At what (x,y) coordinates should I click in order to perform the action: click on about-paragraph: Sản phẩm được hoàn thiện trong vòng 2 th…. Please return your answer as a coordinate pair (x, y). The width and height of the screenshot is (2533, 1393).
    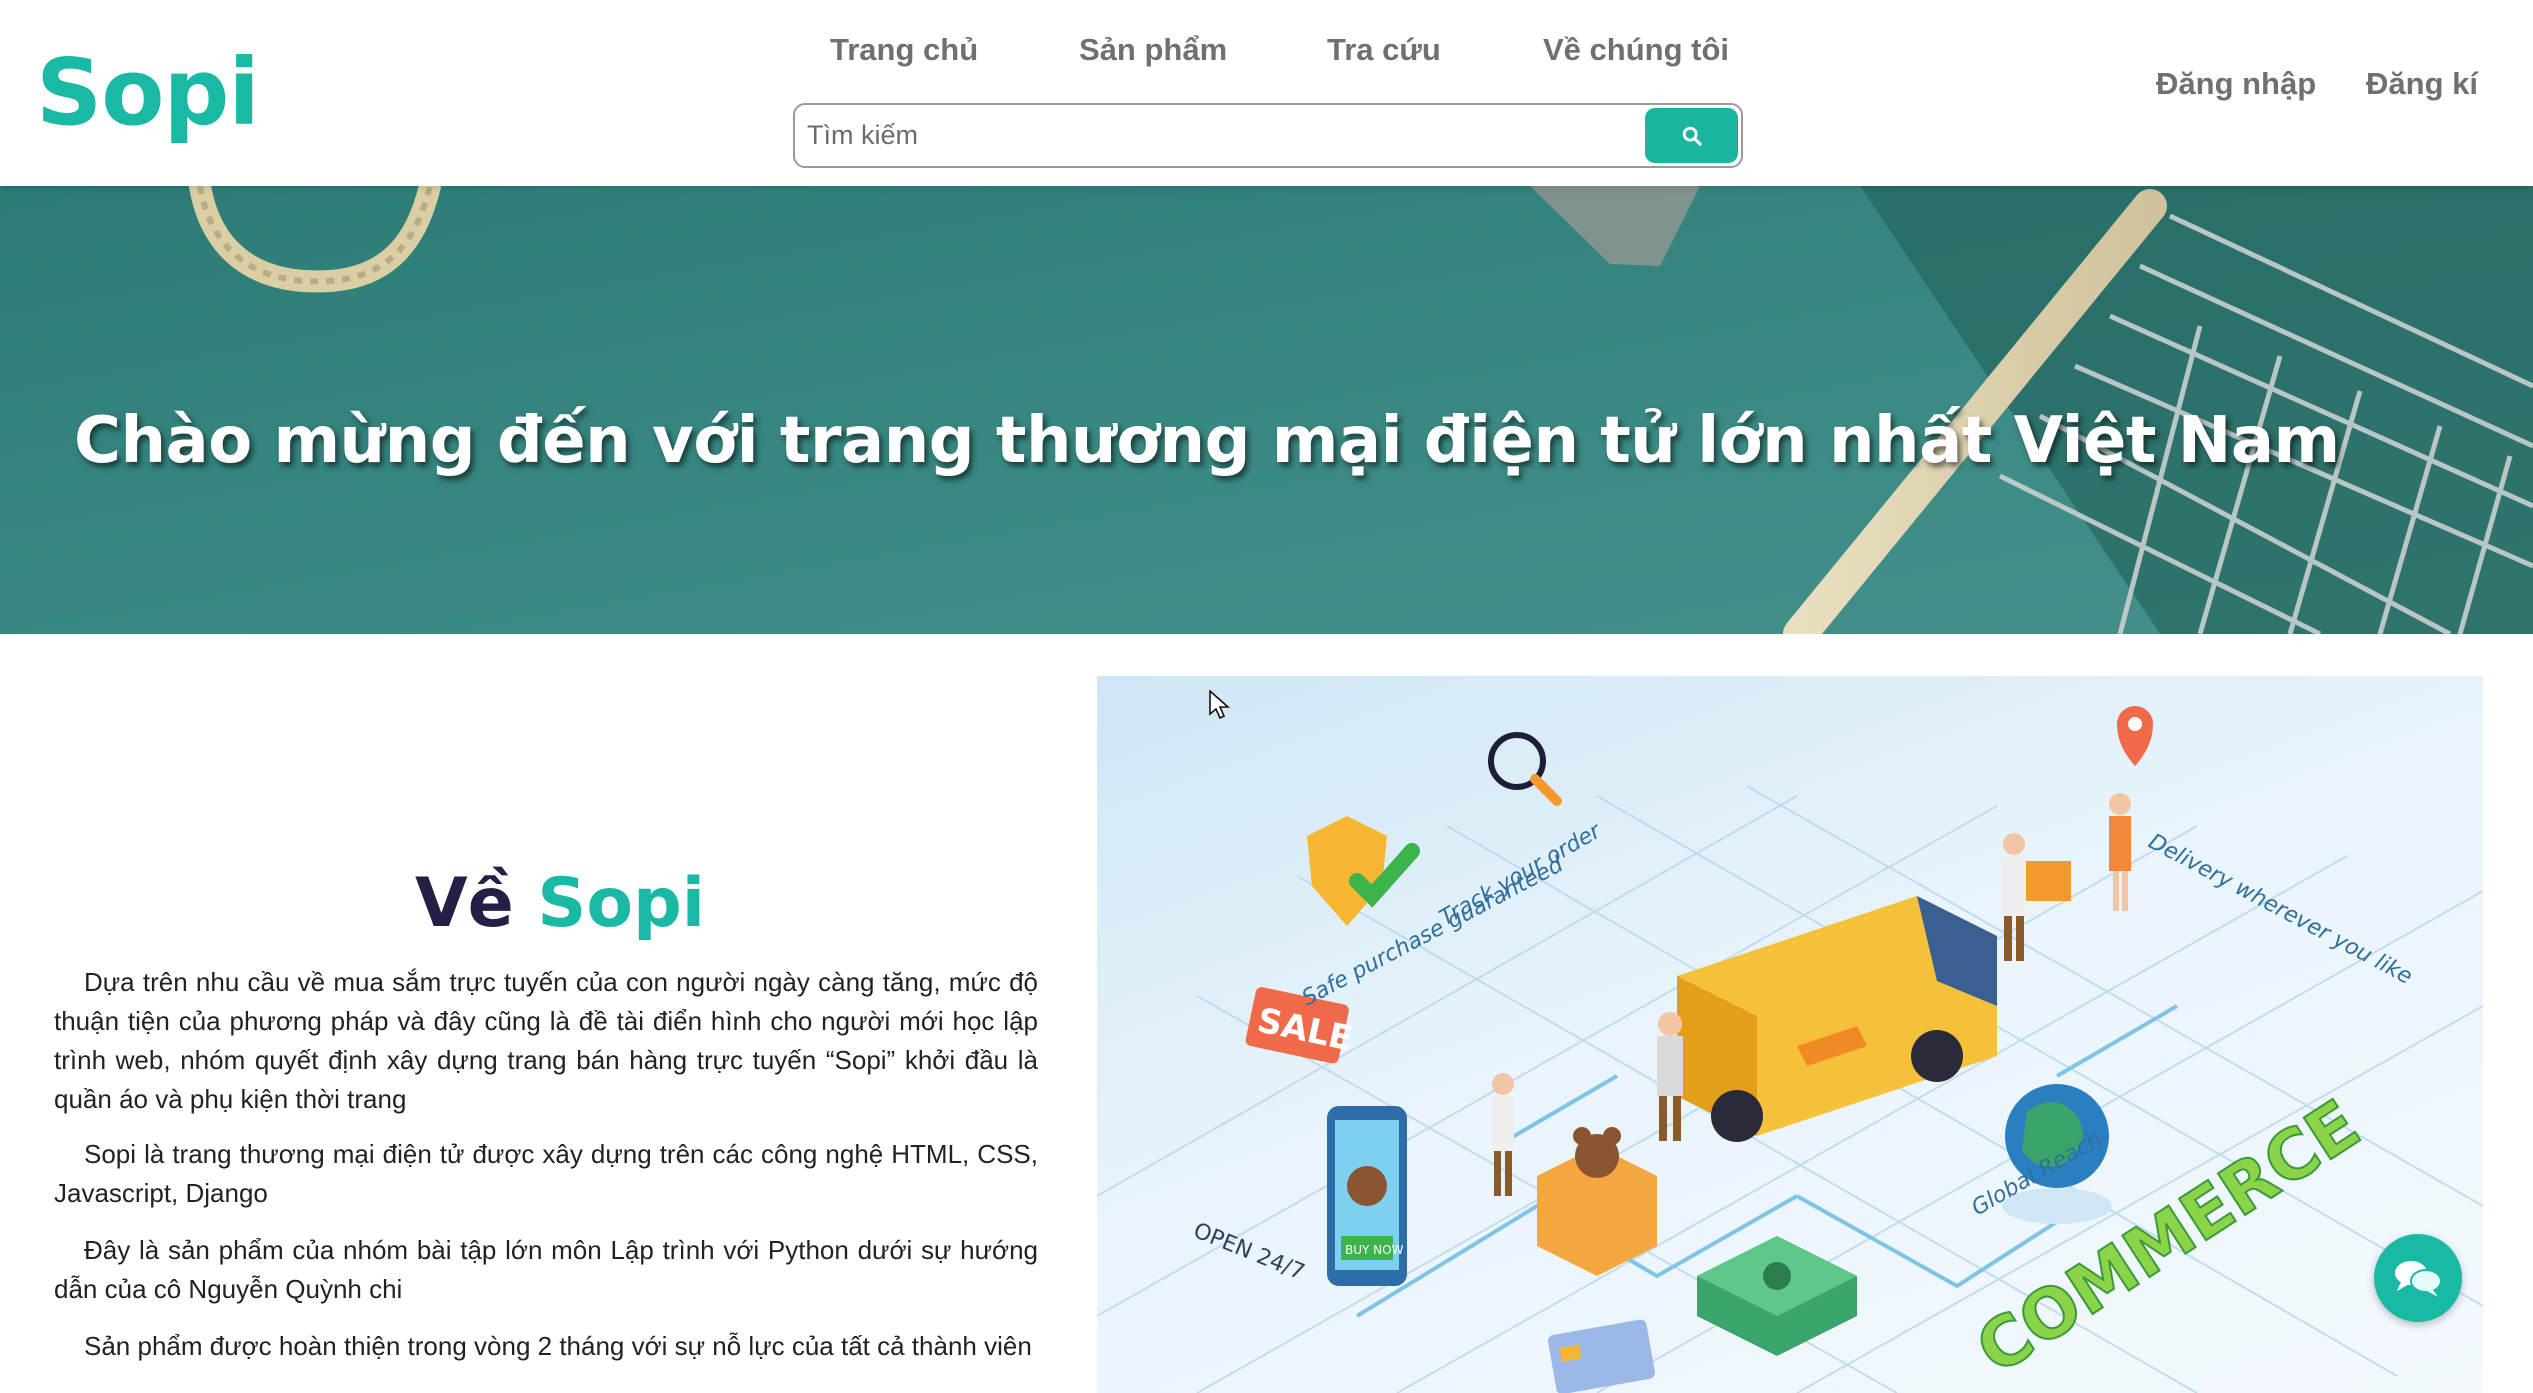
    Looking at the image, I should click on (558, 1346).